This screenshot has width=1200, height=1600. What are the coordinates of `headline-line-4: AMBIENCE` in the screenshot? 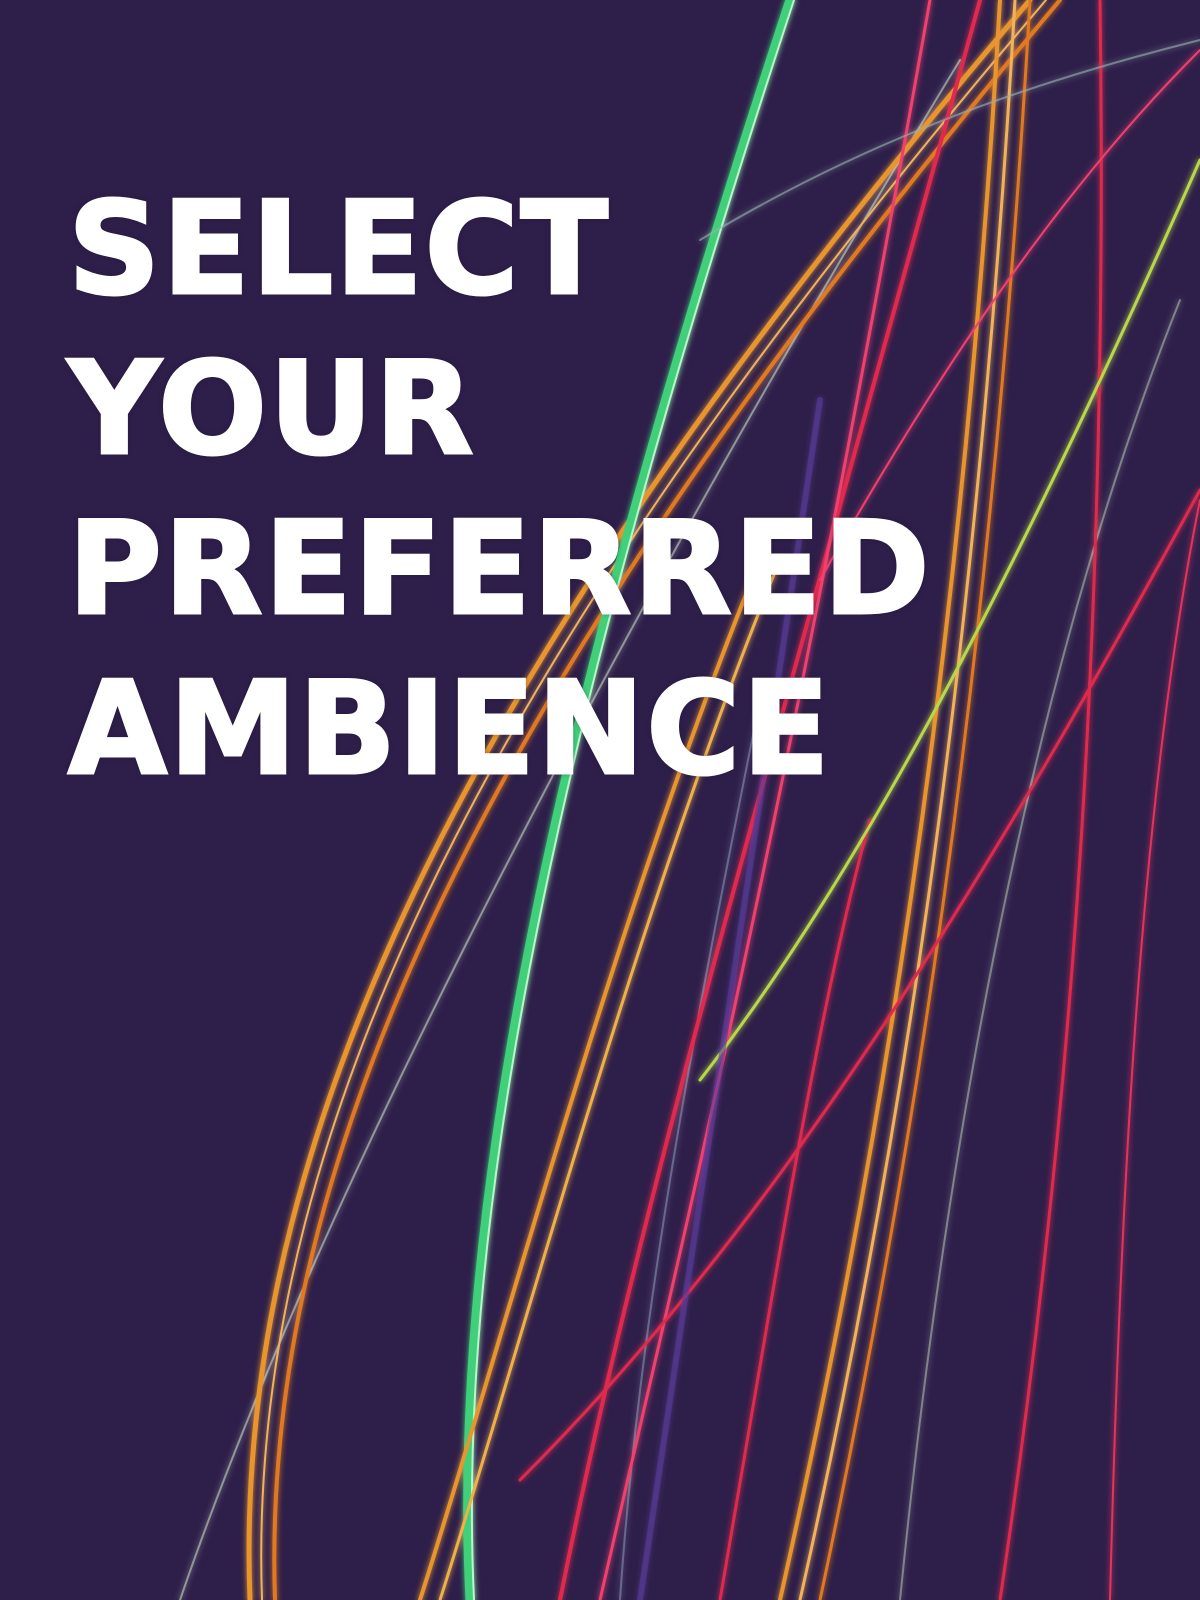 It's located at (449, 730).